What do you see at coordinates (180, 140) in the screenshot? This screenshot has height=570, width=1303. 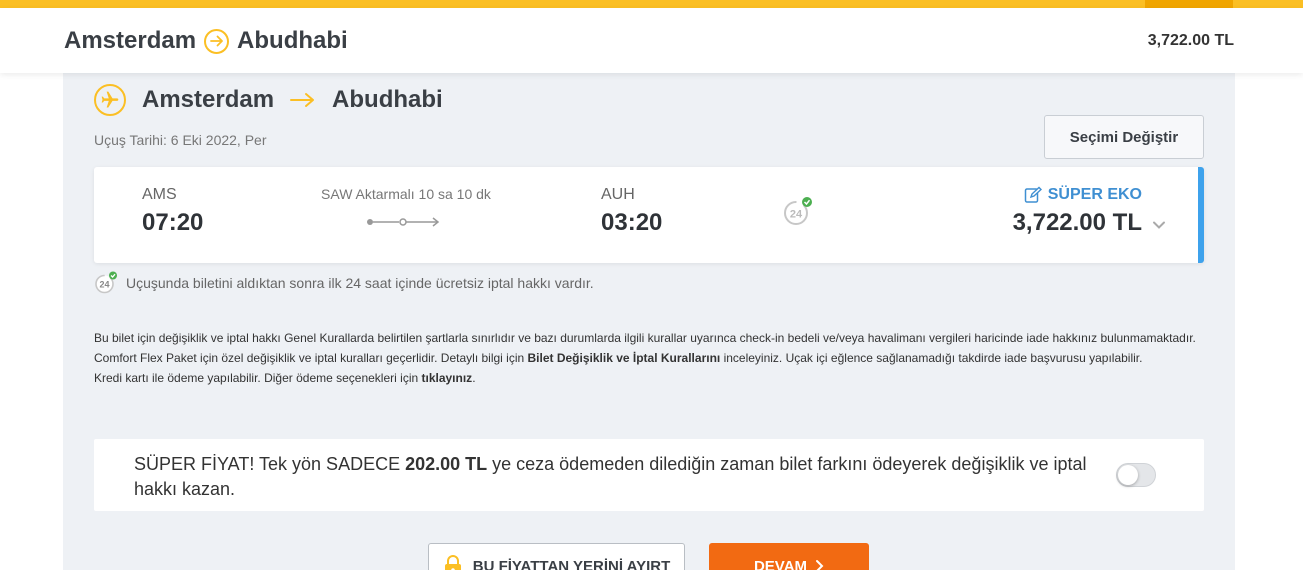 I see `flight-date: Uçuş Tarihi: 6 Eki 2022, Per` at bounding box center [180, 140].